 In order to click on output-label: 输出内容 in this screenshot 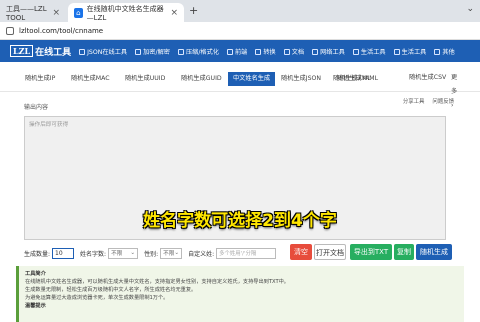, I will do `click(36, 107)`.